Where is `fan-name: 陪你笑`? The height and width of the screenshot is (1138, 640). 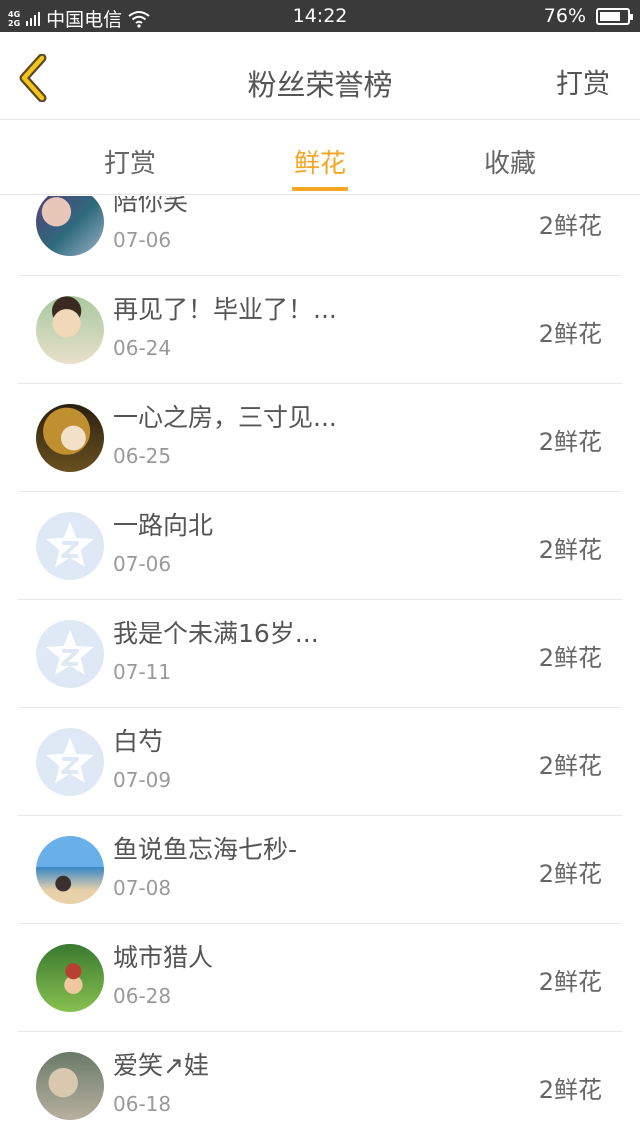 fan-name: 陪你笑 is located at coordinates (151, 206).